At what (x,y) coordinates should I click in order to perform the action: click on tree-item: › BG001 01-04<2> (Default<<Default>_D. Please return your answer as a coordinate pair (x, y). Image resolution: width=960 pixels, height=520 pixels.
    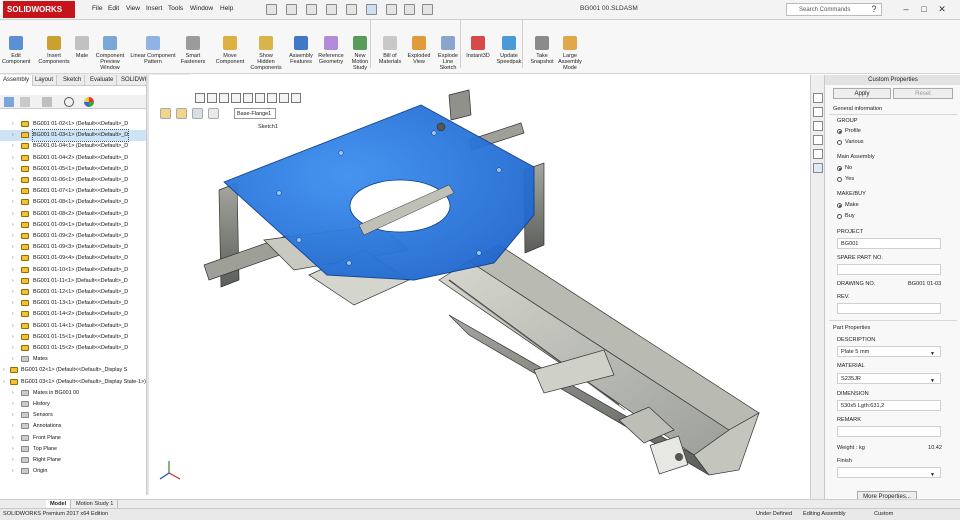
    Looking at the image, I should click on (73, 158).